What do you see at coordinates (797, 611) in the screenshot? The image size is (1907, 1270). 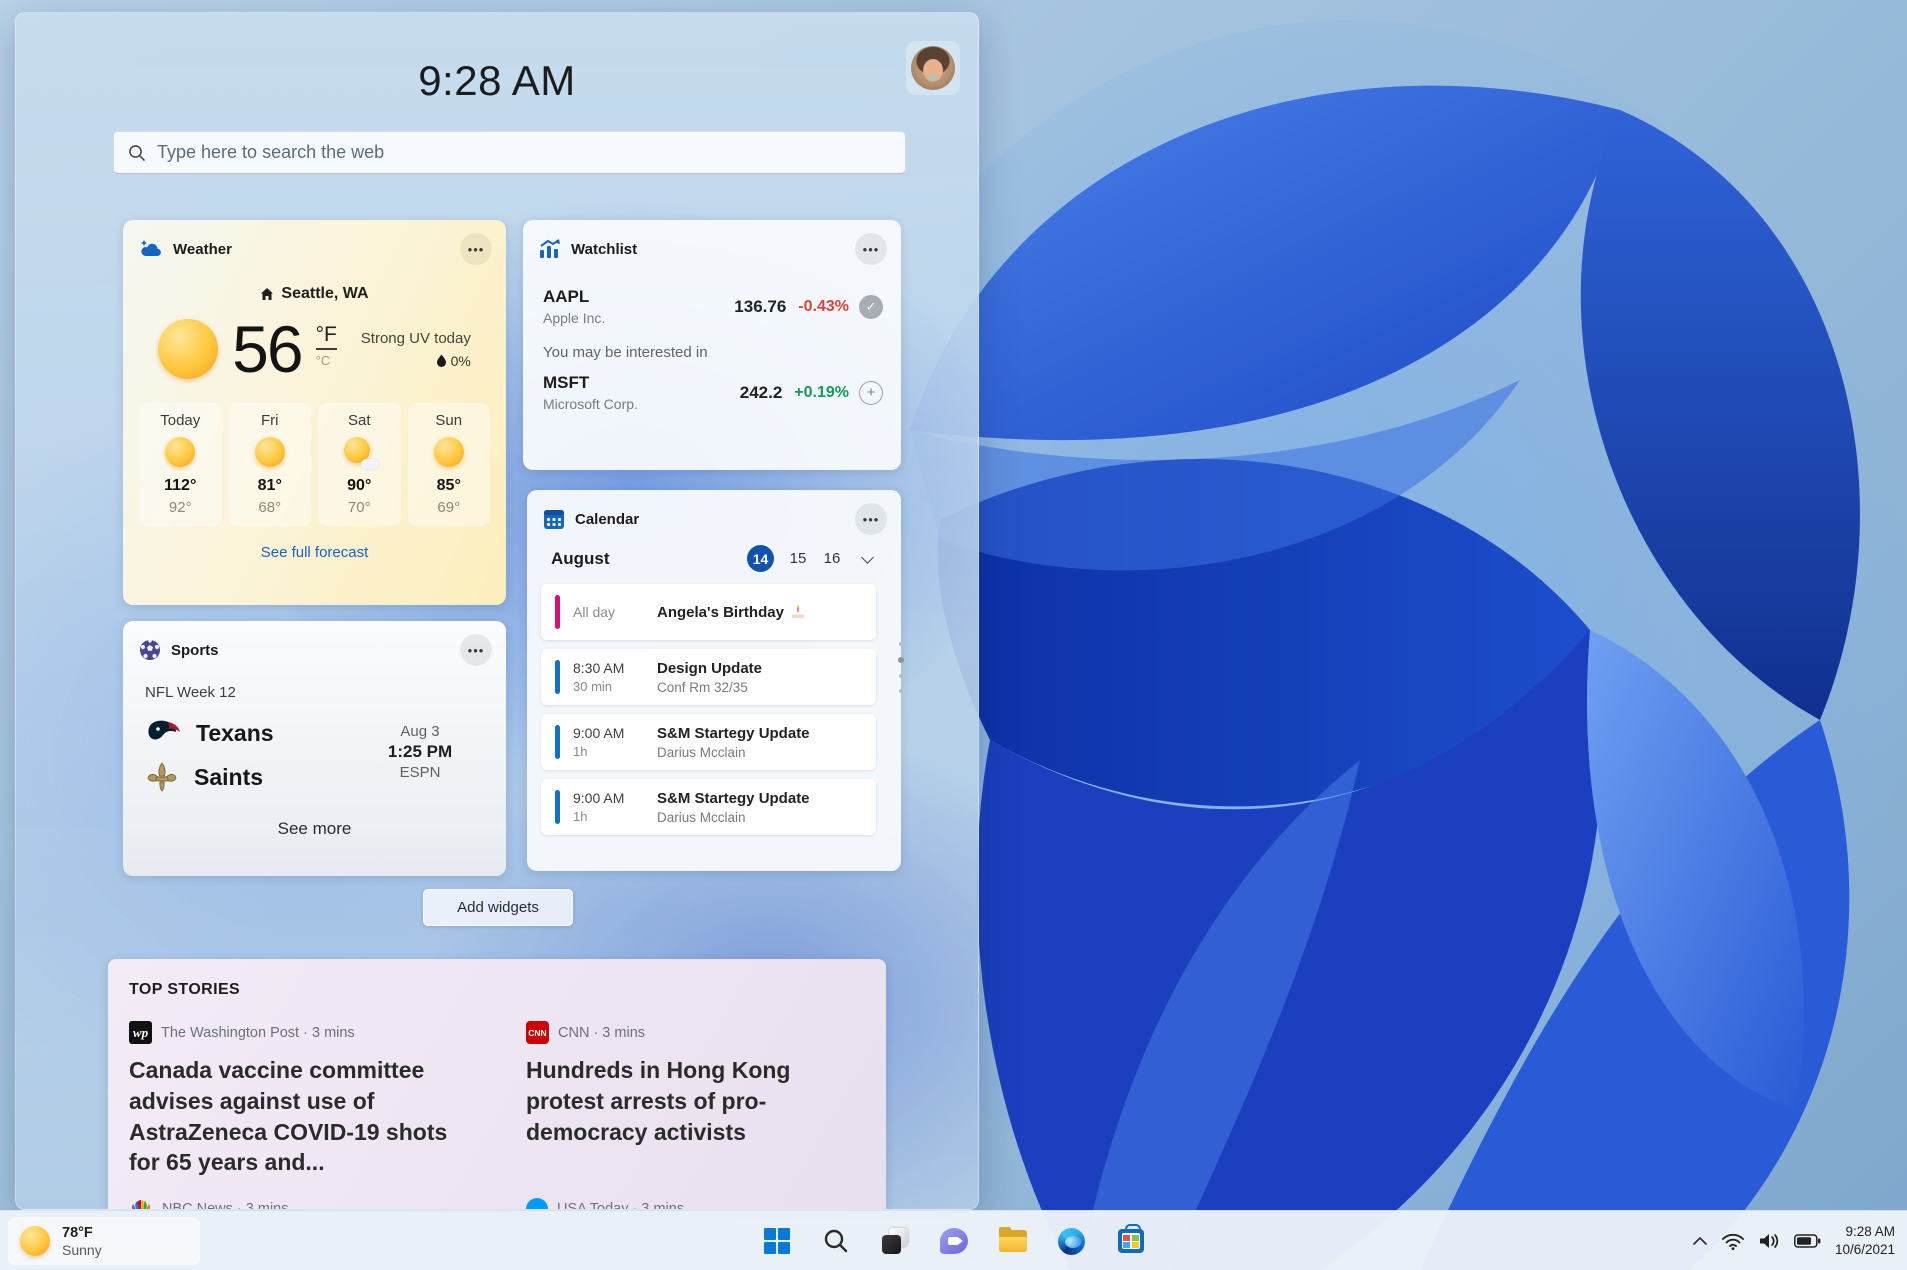 I see `birthday-cake-icon` at bounding box center [797, 611].